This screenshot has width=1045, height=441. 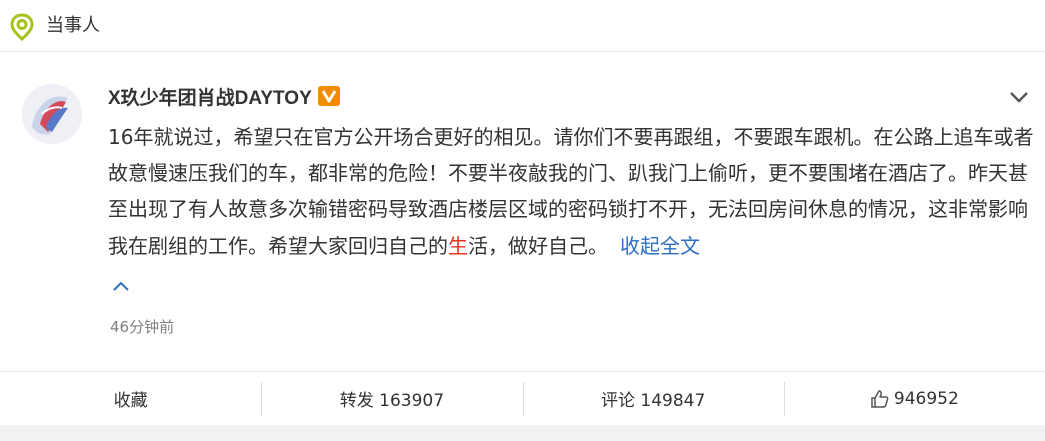 I want to click on comment-label: 评论 149847, so click(x=653, y=401).